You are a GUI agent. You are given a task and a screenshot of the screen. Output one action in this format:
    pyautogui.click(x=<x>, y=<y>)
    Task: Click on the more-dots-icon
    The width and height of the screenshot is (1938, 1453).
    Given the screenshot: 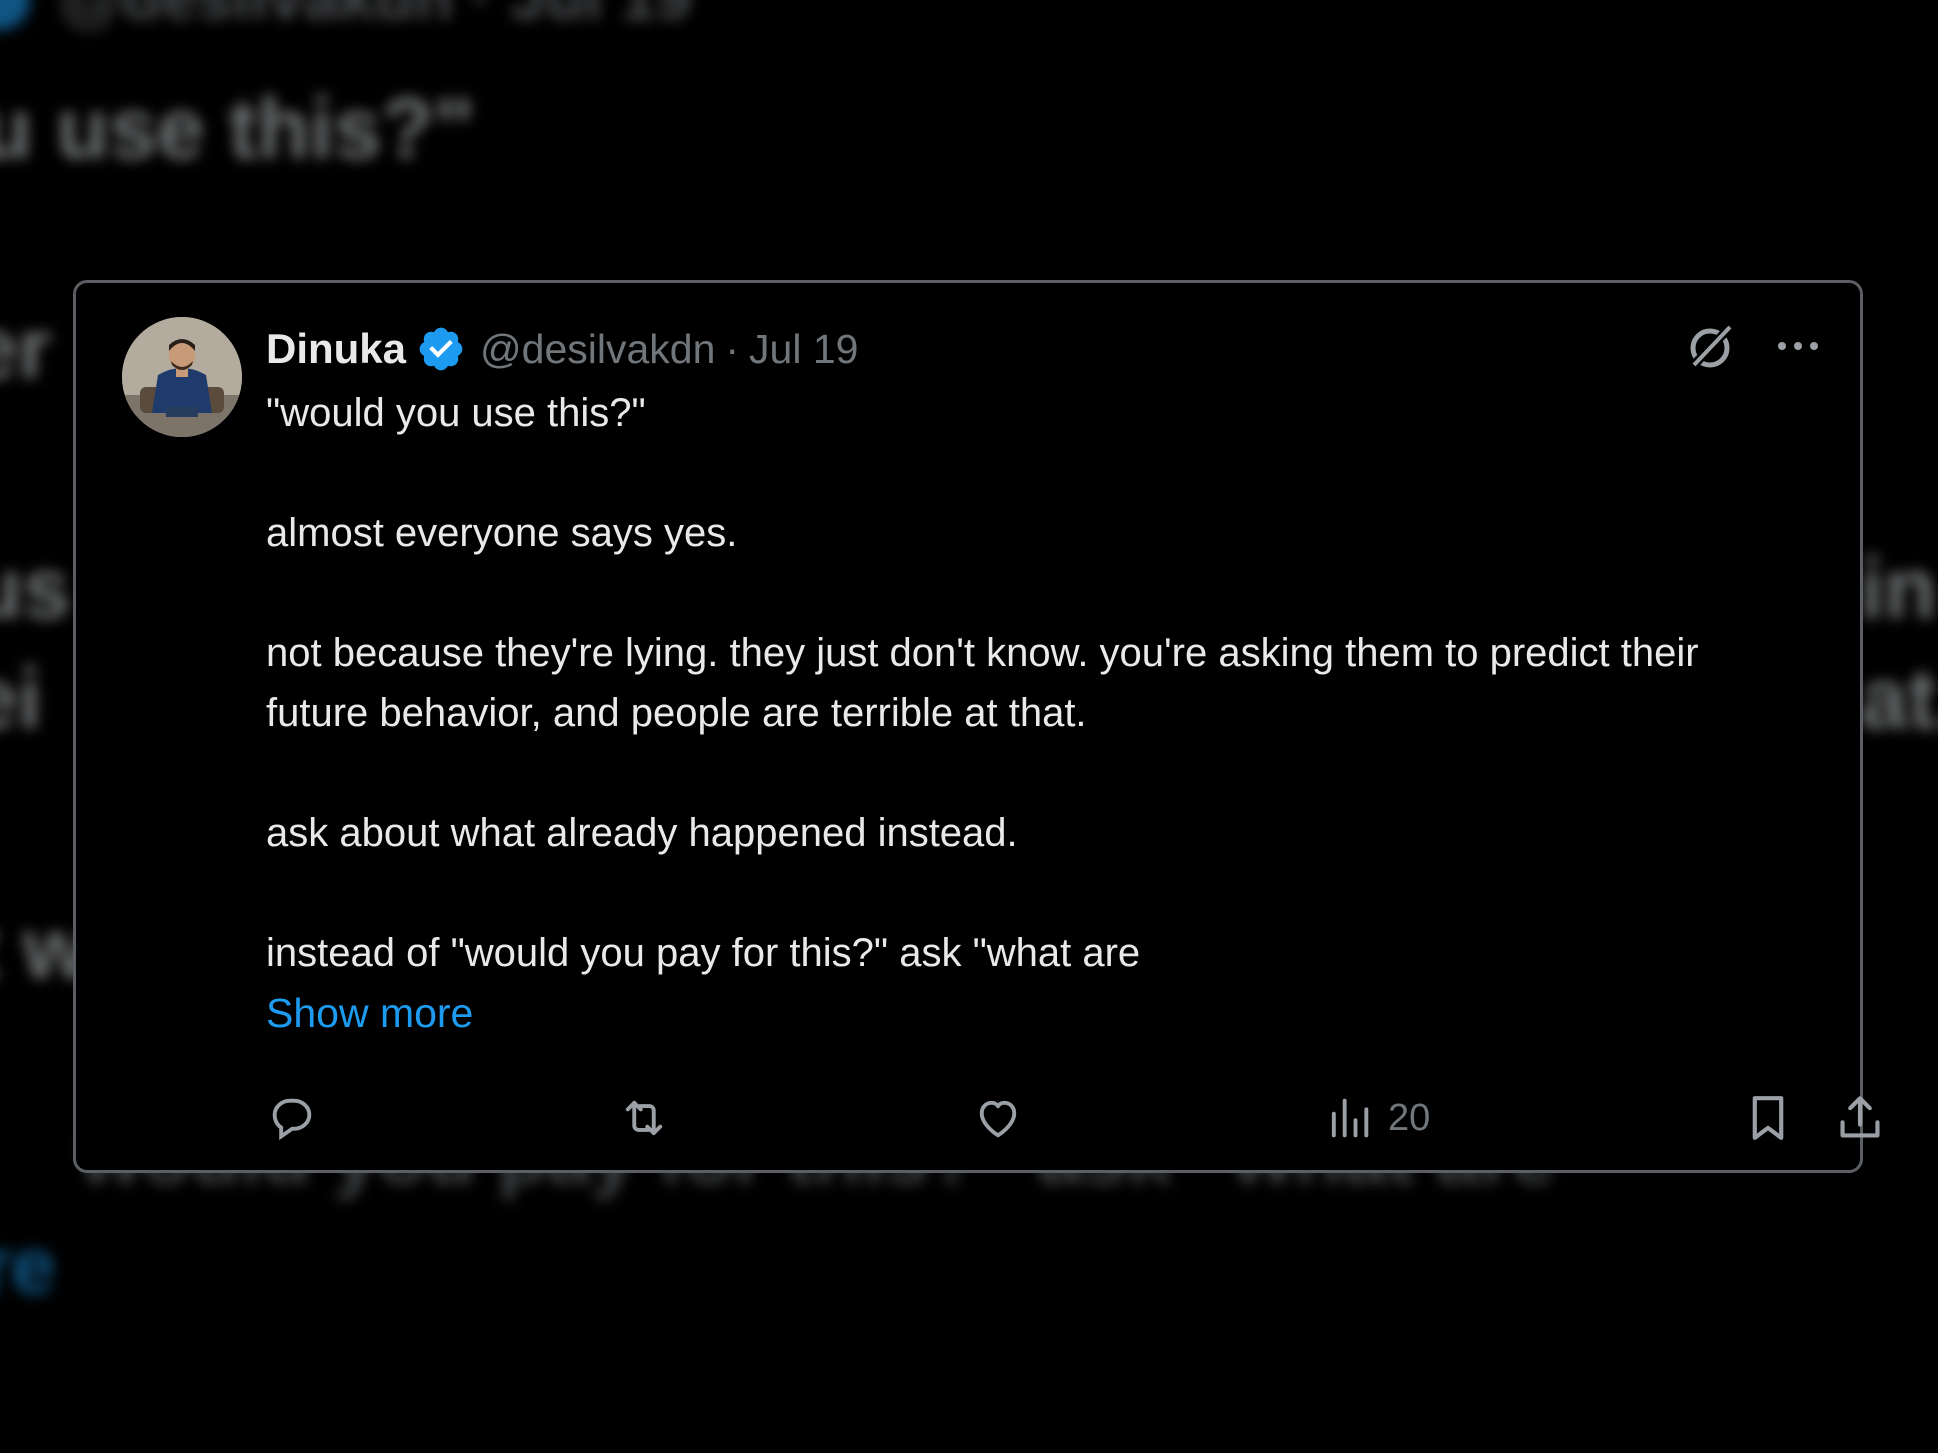 What is the action you would take?
    pyautogui.click(x=1798, y=348)
    